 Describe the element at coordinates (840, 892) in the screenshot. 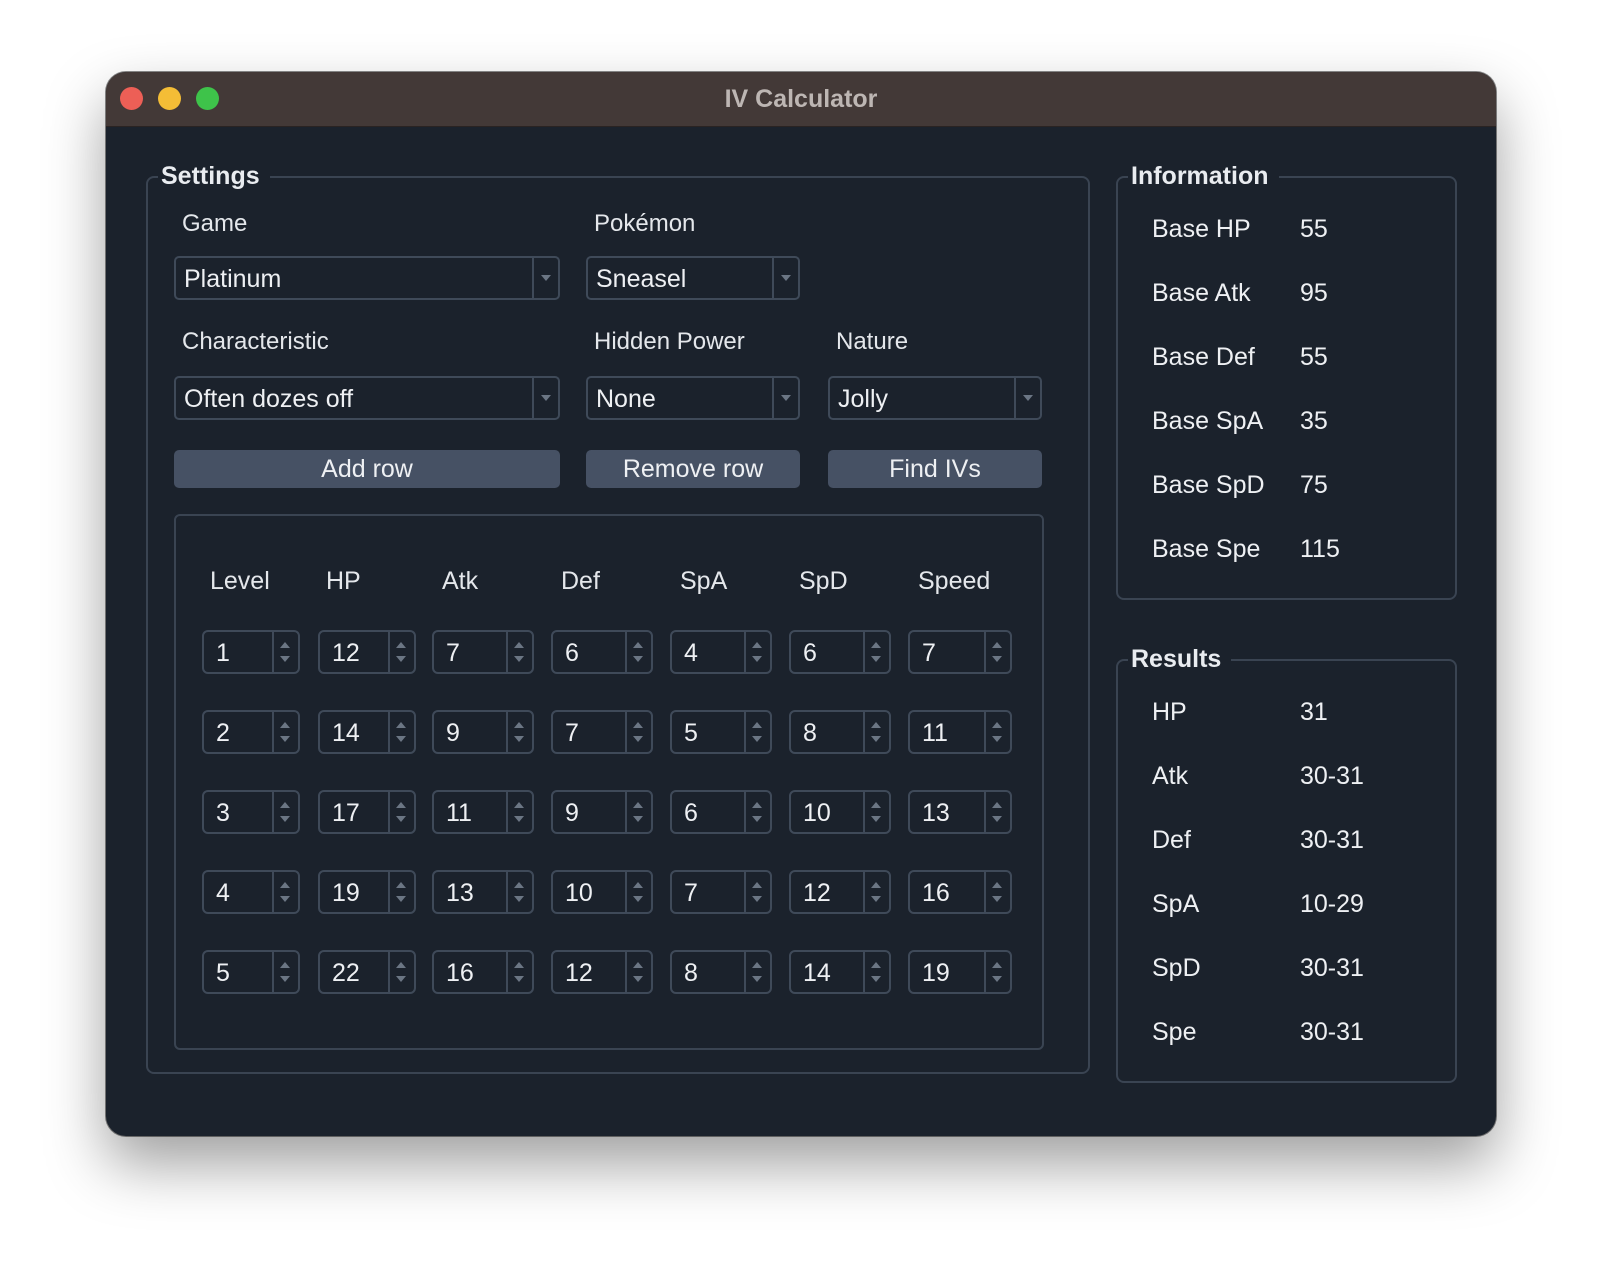

I see `spd-spinbox: 12` at that location.